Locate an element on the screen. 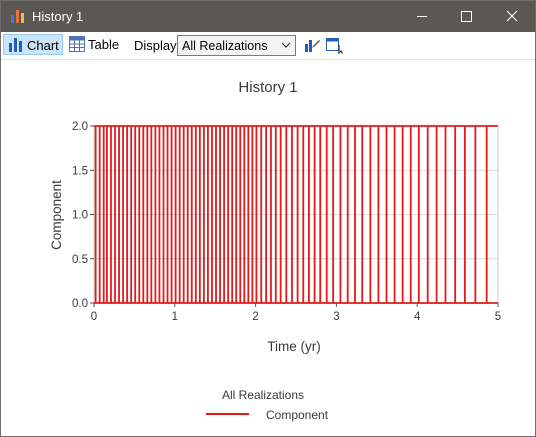 This screenshot has width=536, height=437. x-tick-label: 0 is located at coordinates (94, 317).